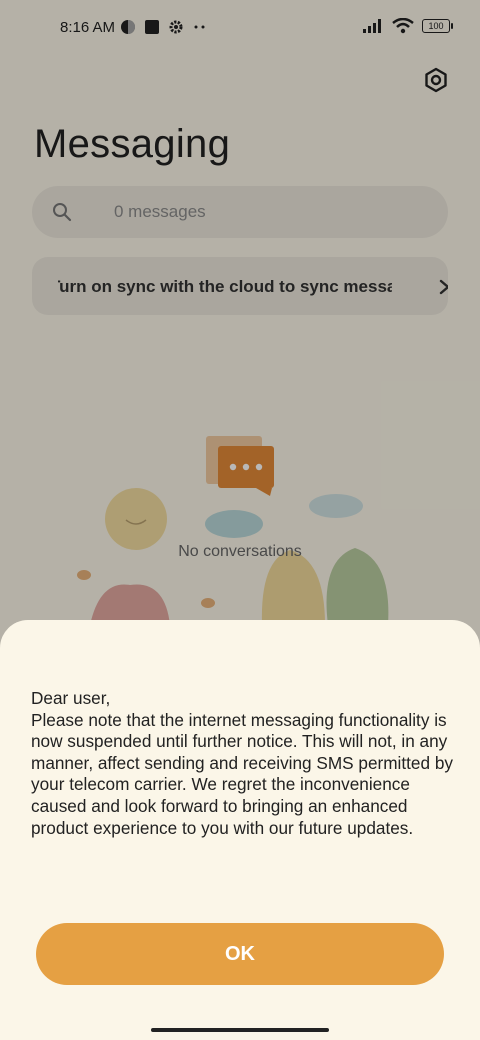 Image resolution: width=480 pixels, height=1040 pixels. Describe the element at coordinates (240, 954) in the screenshot. I see `ok-button: OK` at that location.